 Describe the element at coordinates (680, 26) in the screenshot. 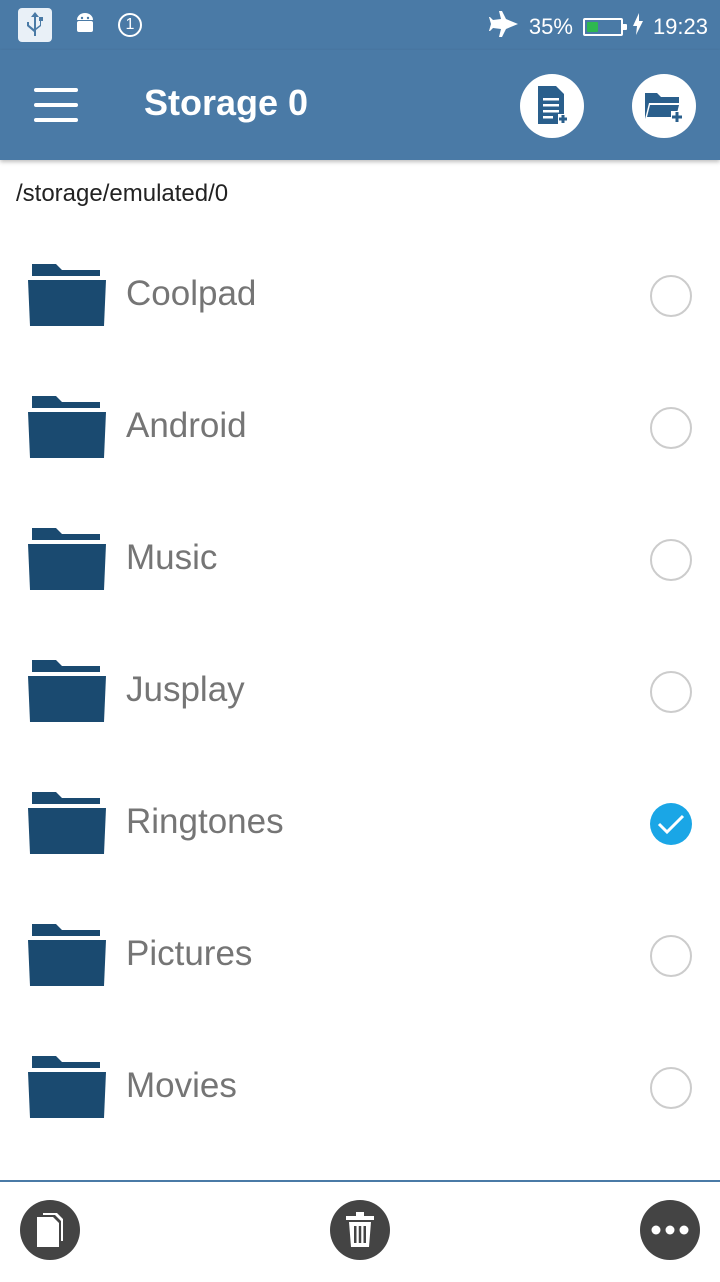

I see `clock: 19:23` at that location.